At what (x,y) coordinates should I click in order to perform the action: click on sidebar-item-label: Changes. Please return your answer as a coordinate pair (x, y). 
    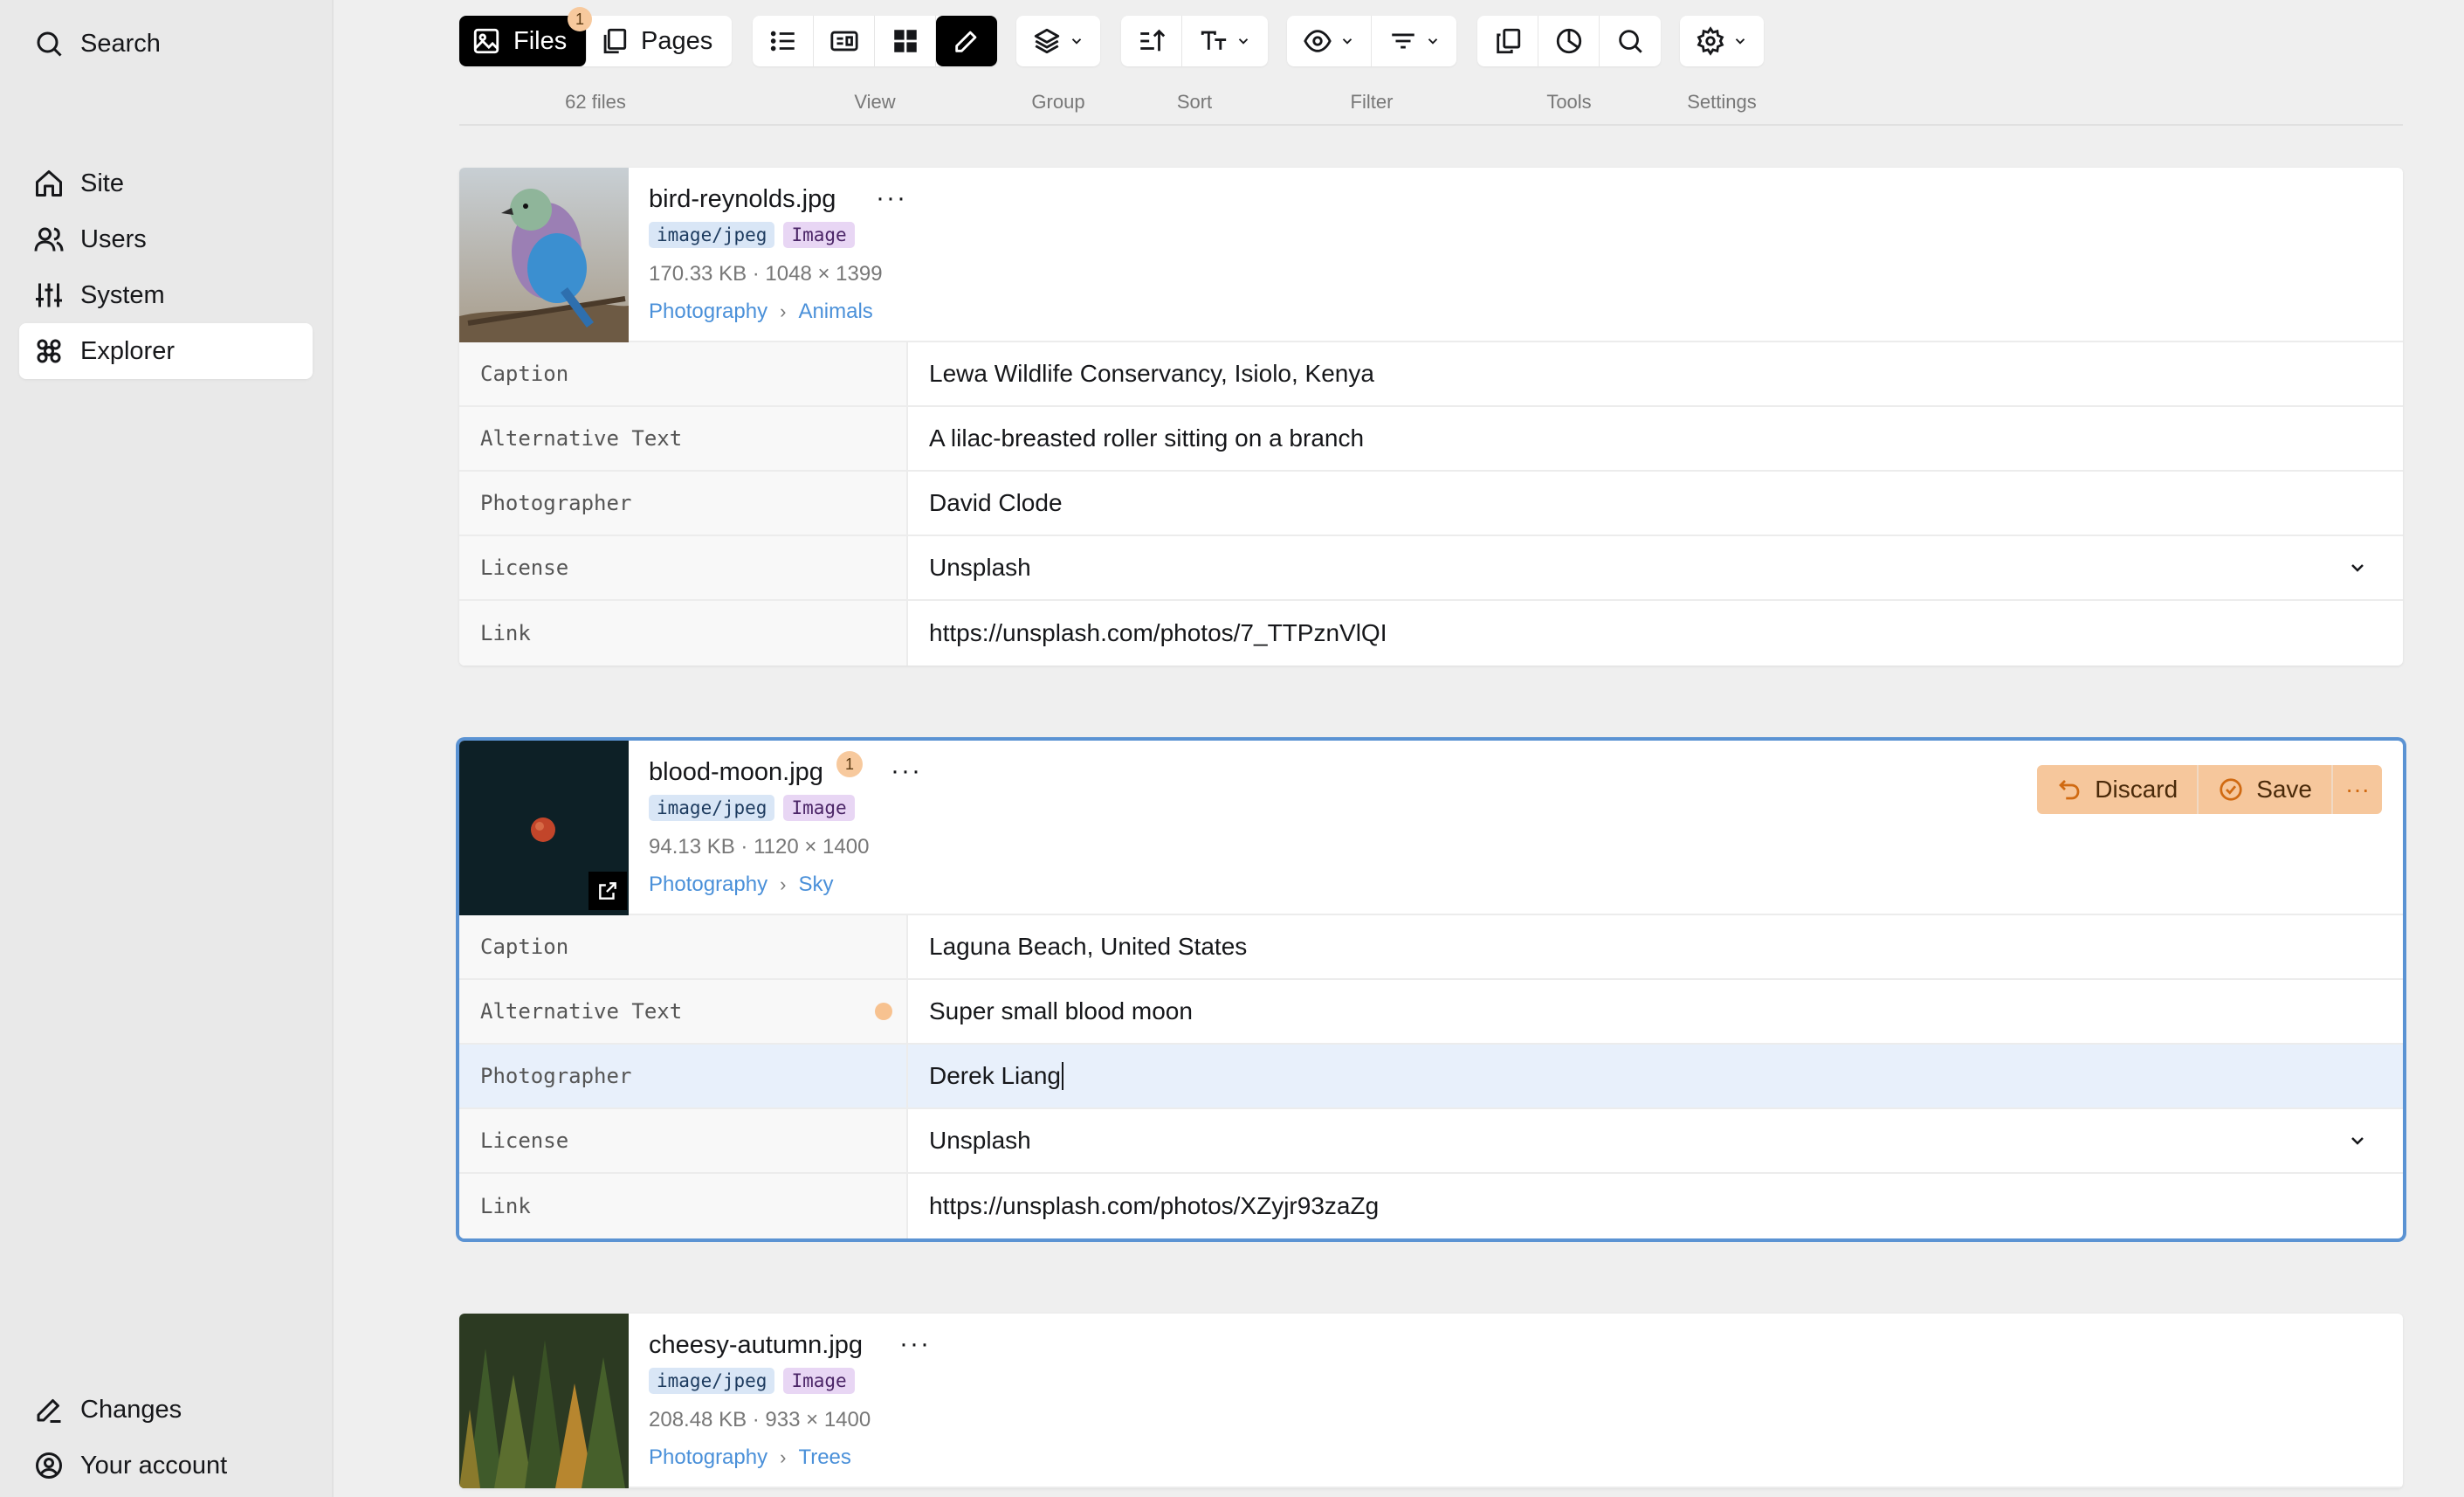
    Looking at the image, I should click on (131, 1409).